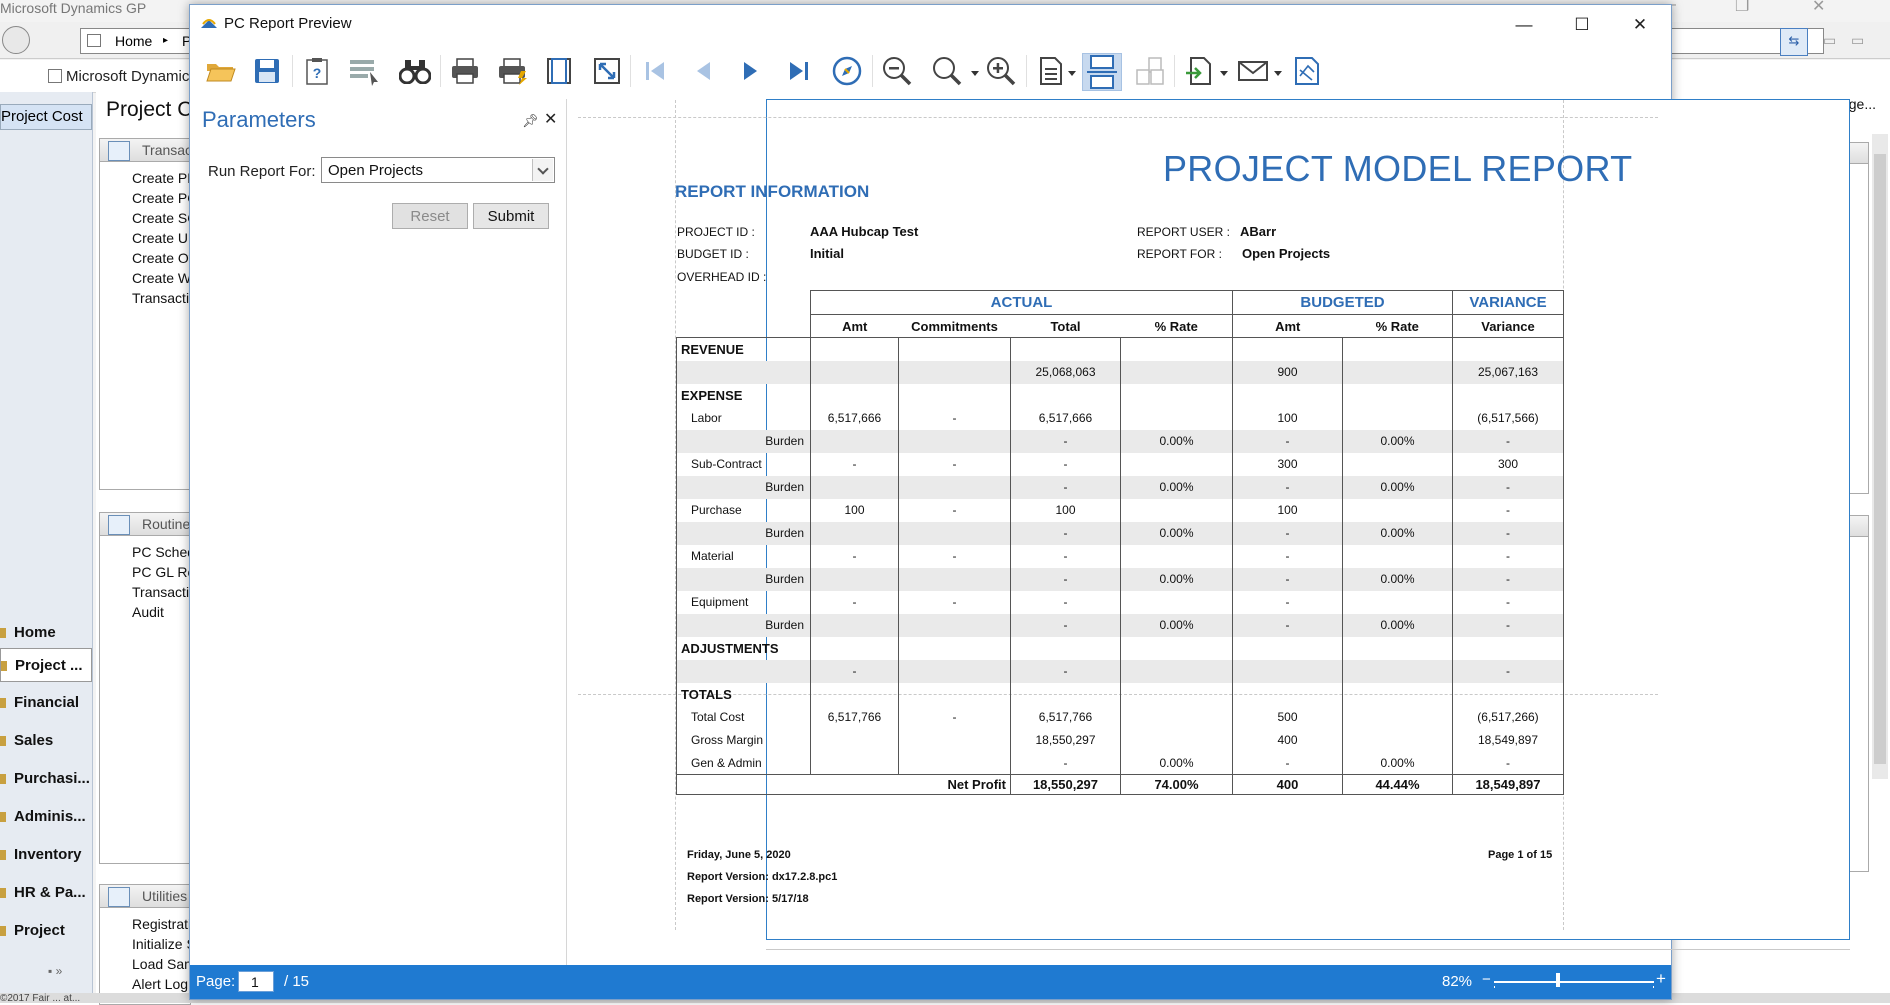 The image size is (1890, 1005). Describe the element at coordinates (465, 71) in the screenshot. I see `print-icon` at that location.